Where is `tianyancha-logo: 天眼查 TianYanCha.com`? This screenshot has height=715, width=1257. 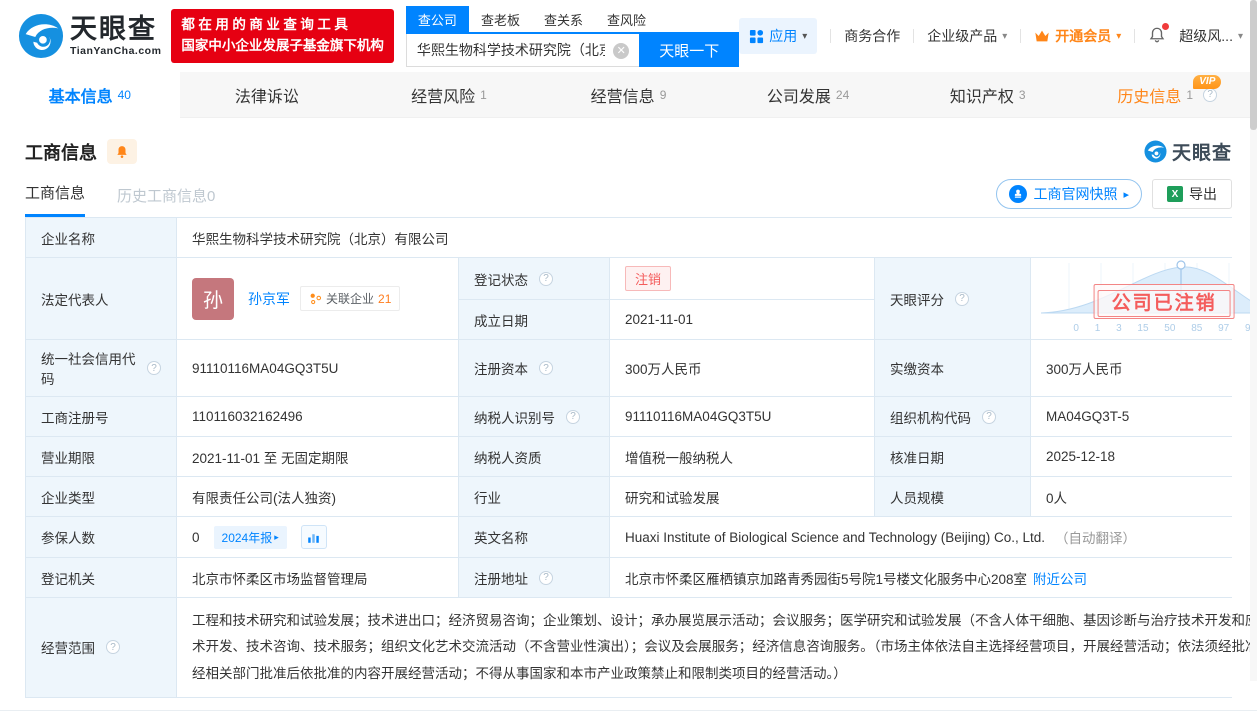 tianyancha-logo: 天眼查 TianYanCha.com is located at coordinates (89, 36).